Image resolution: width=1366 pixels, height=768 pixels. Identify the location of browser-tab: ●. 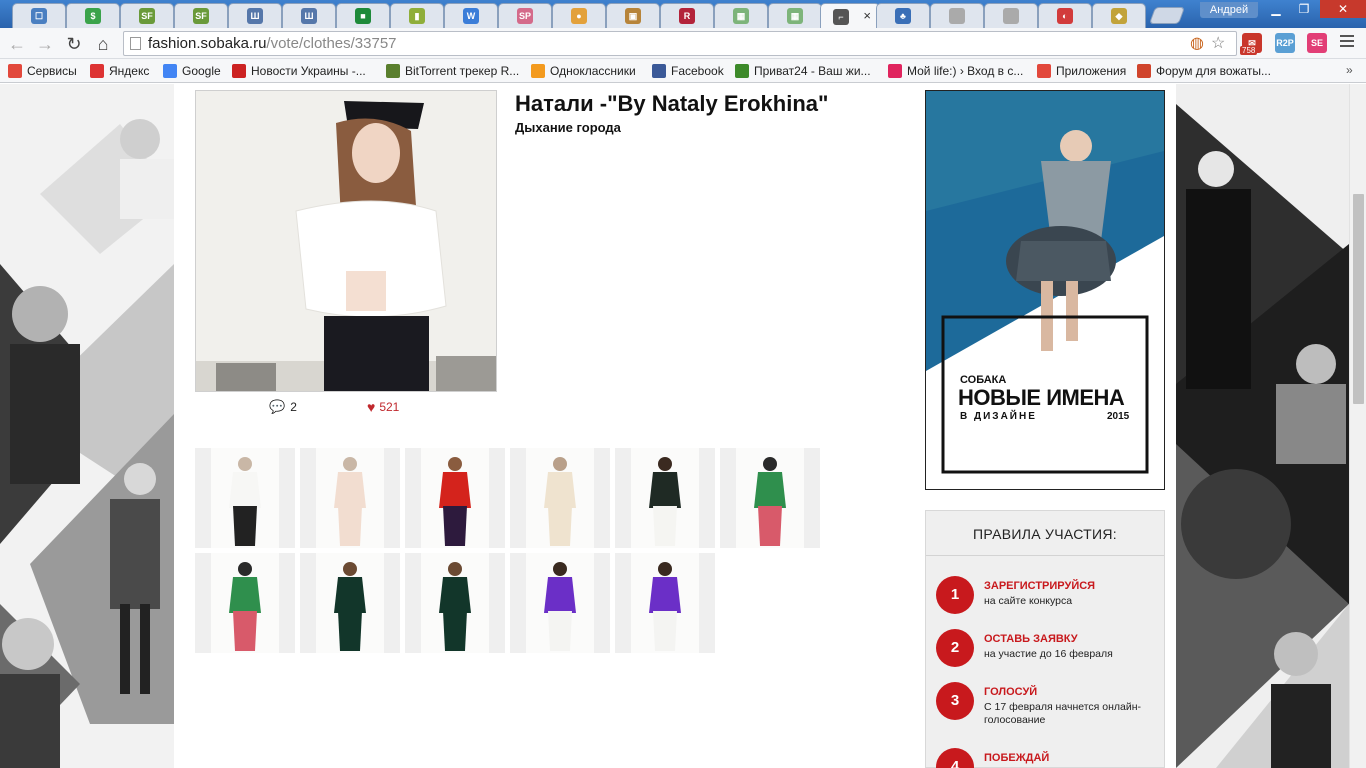
(579, 15).